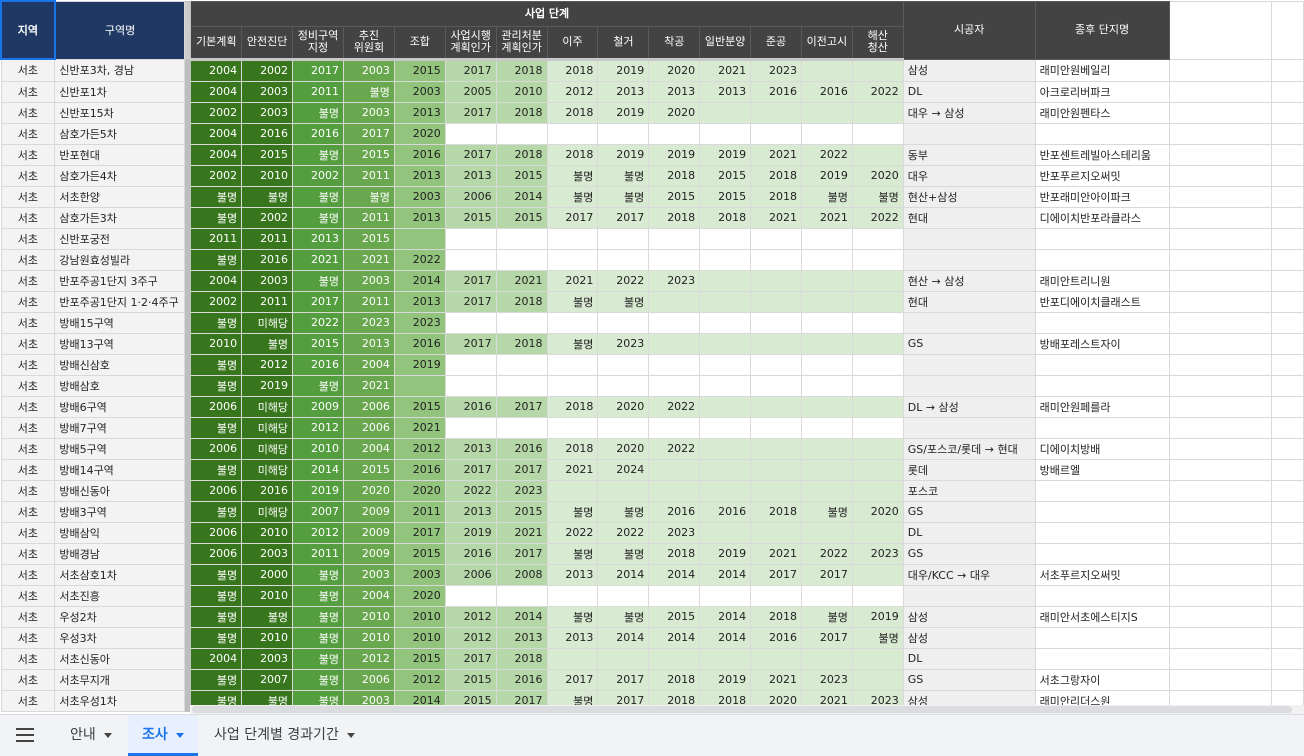 Image resolution: width=1304 pixels, height=756 pixels. I want to click on cell-stage-11: 2016, so click(776, 637).